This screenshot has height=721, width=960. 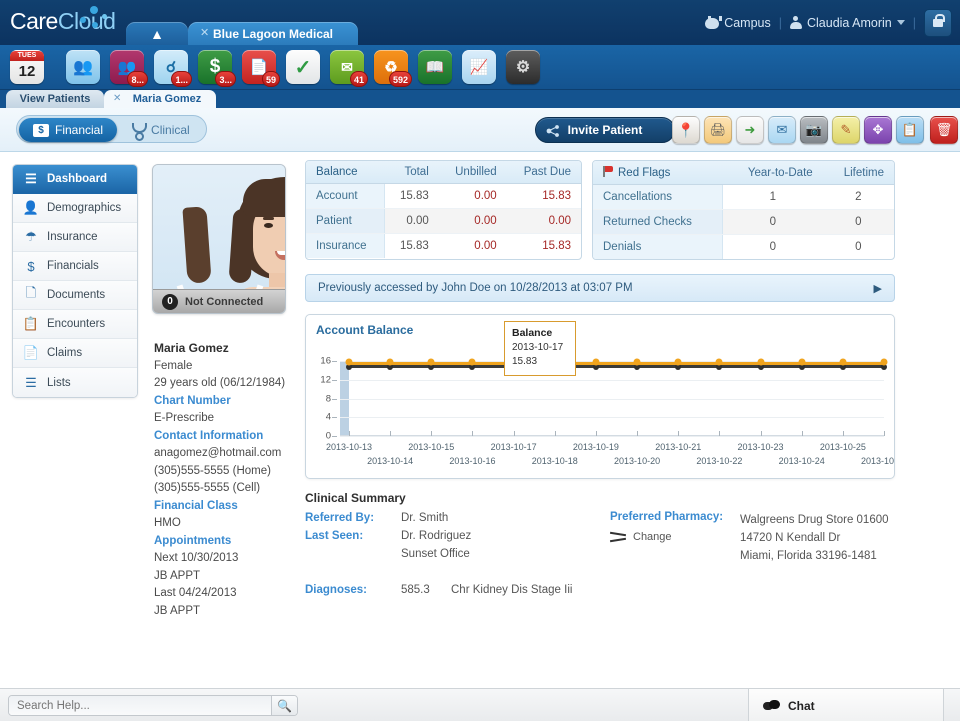 I want to click on sidebar-item-financials: $ Financials, so click(x=75, y=266).